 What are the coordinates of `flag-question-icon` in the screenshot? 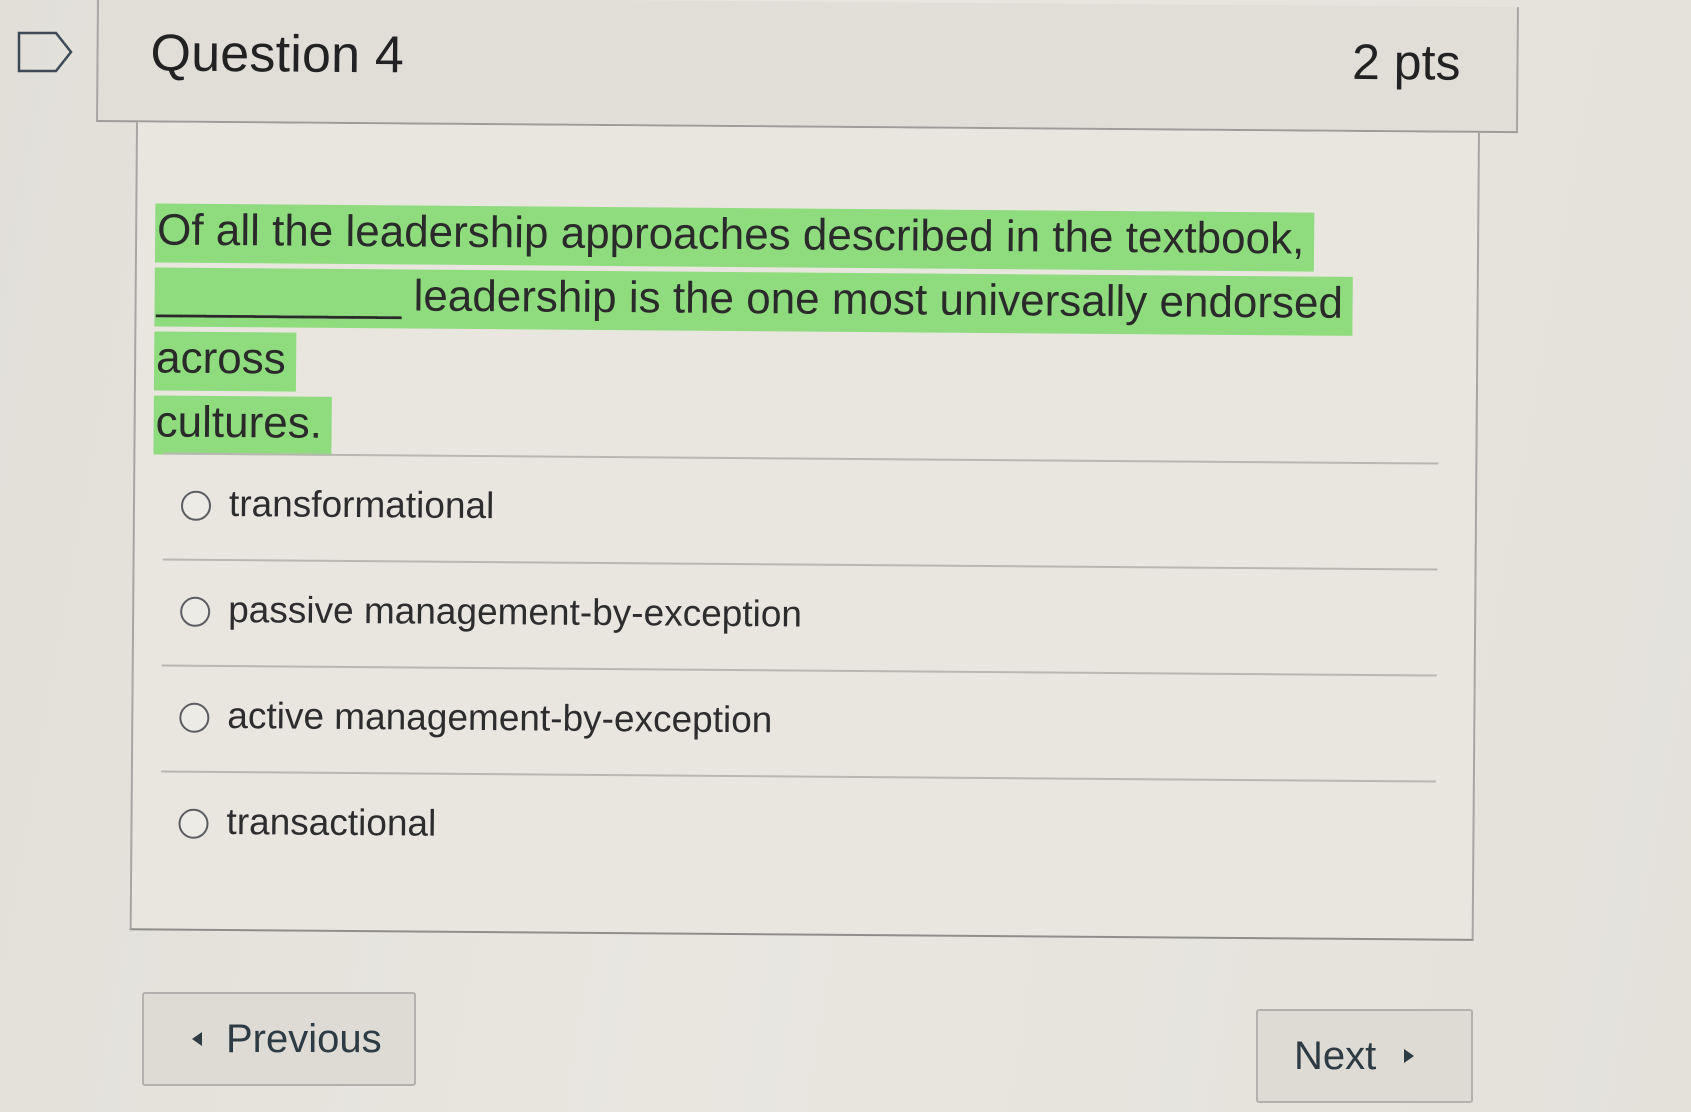 It's located at (45, 52).